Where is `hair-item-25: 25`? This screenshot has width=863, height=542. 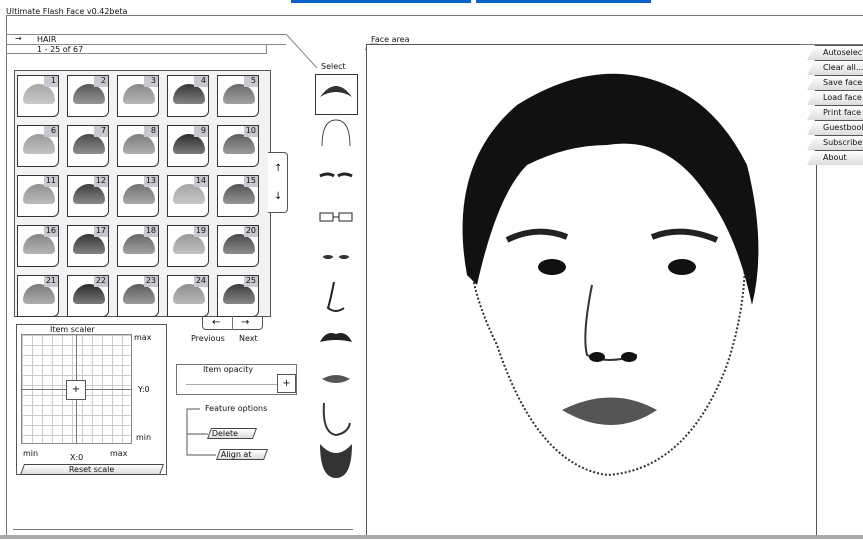
hair-item-25: 25 is located at coordinates (238, 296).